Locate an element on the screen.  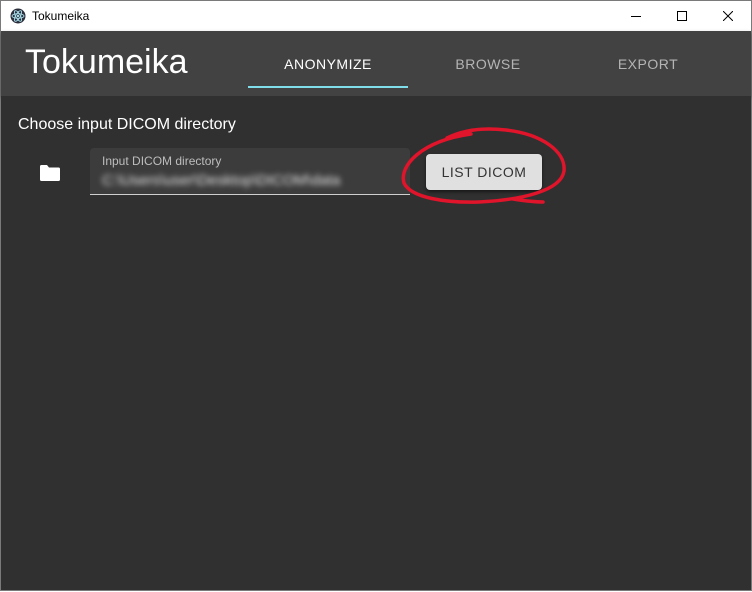
close-button is located at coordinates (728, 16).